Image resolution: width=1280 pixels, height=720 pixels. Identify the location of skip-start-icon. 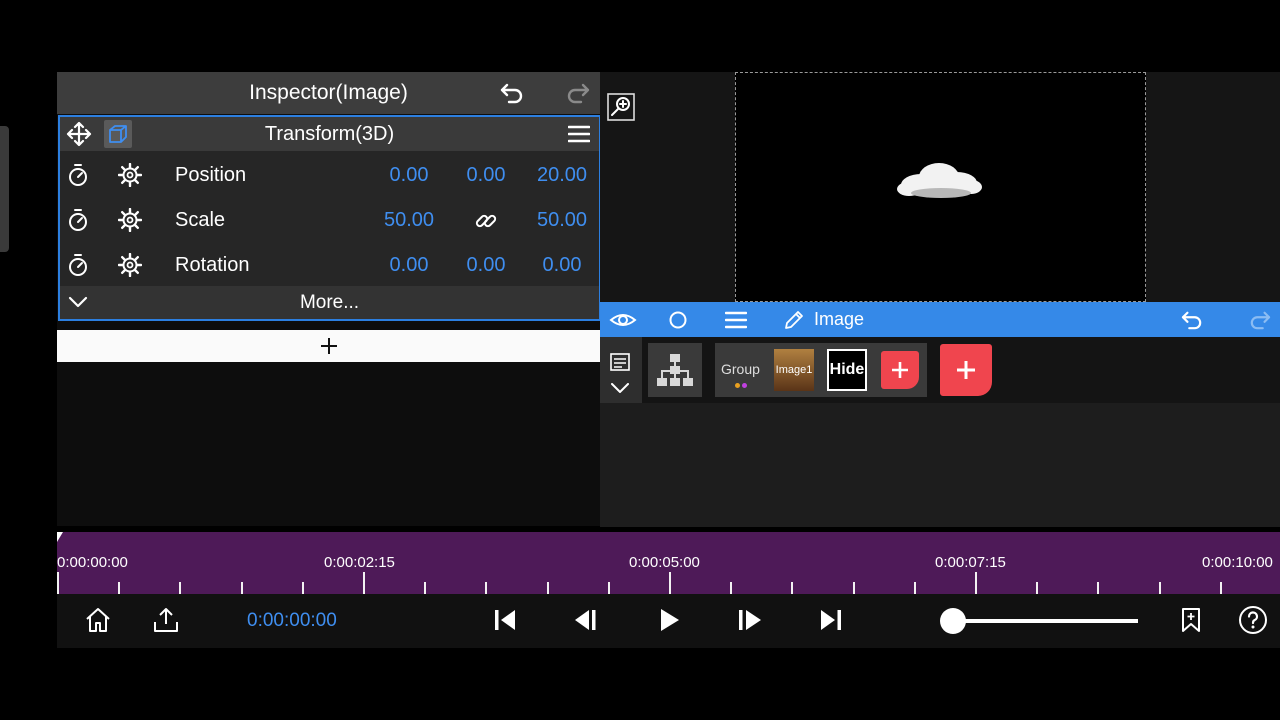
(505, 620).